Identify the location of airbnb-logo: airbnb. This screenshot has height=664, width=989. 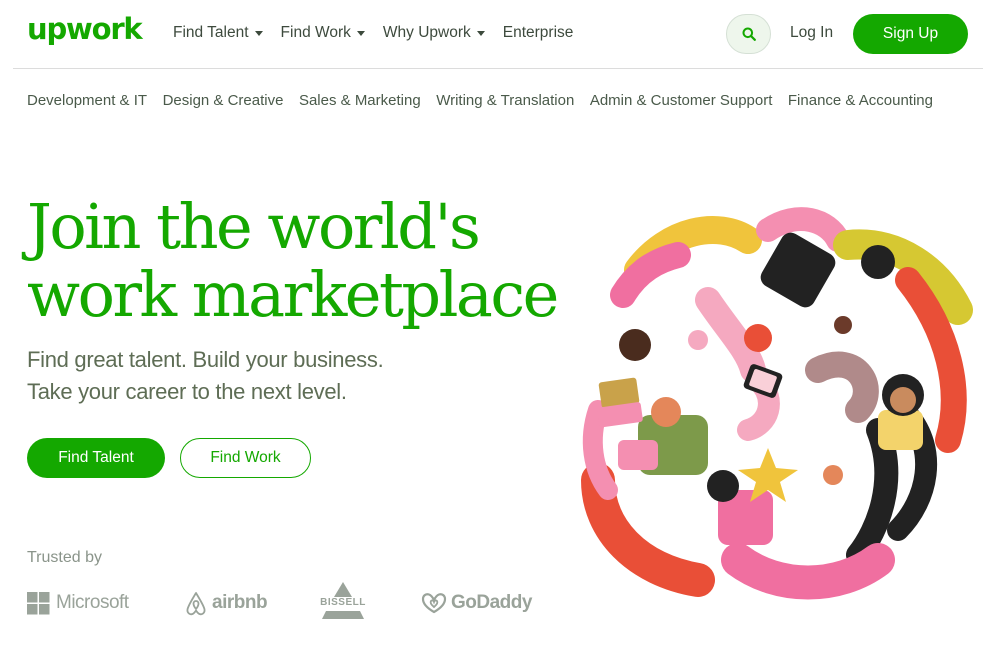
(226, 603).